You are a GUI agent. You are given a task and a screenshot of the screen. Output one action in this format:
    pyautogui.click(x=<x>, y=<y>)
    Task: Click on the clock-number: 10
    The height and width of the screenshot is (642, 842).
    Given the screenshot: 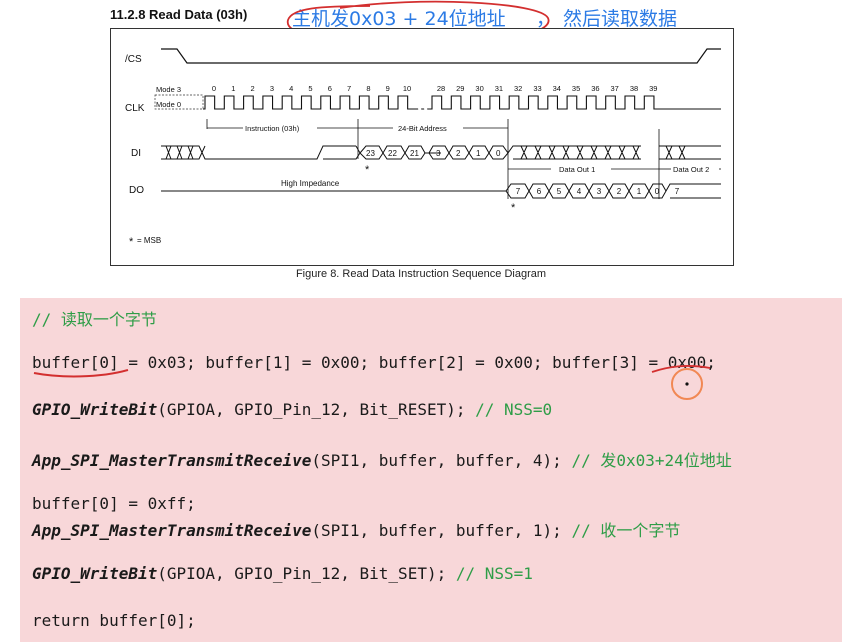 What is the action you would take?
    pyautogui.click(x=407, y=88)
    